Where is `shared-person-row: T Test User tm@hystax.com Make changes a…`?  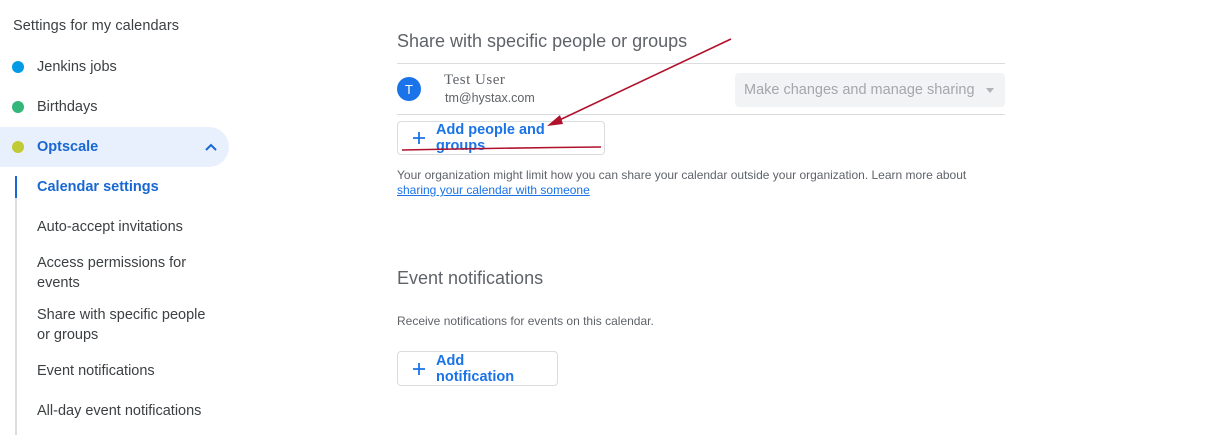
shared-person-row: T Test User tm@hystax.com Make changes a… is located at coordinates (701, 90).